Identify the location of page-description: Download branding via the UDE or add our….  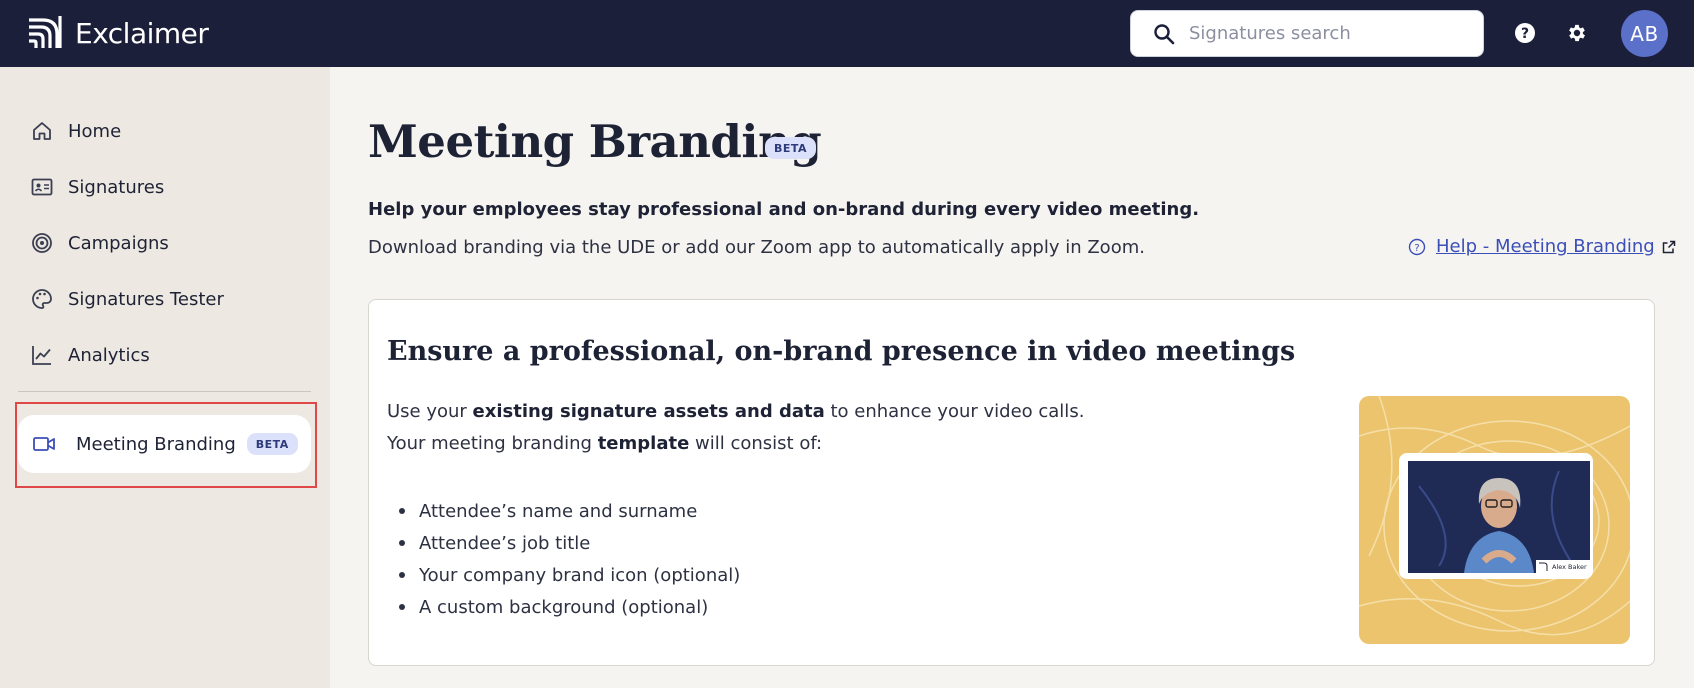
(756, 247).